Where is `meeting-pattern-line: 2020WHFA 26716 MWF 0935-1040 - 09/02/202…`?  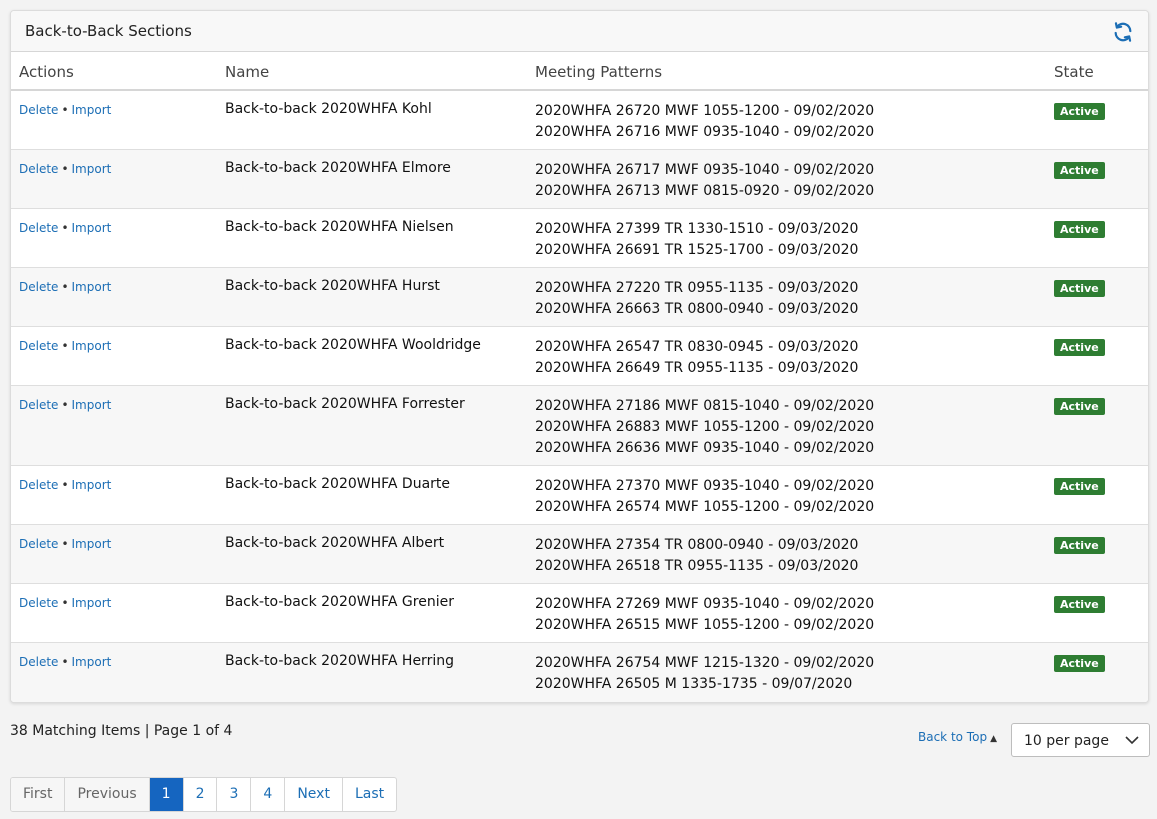
meeting-pattern-line: 2020WHFA 26716 MWF 0935-1040 - 09/02/202… is located at coordinates (705, 132).